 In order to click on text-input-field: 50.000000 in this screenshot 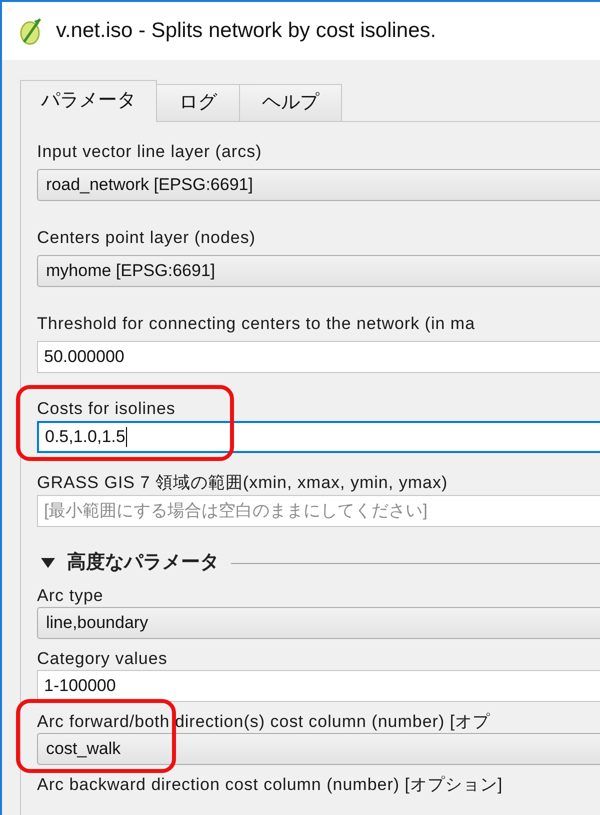, I will do `click(318, 357)`.